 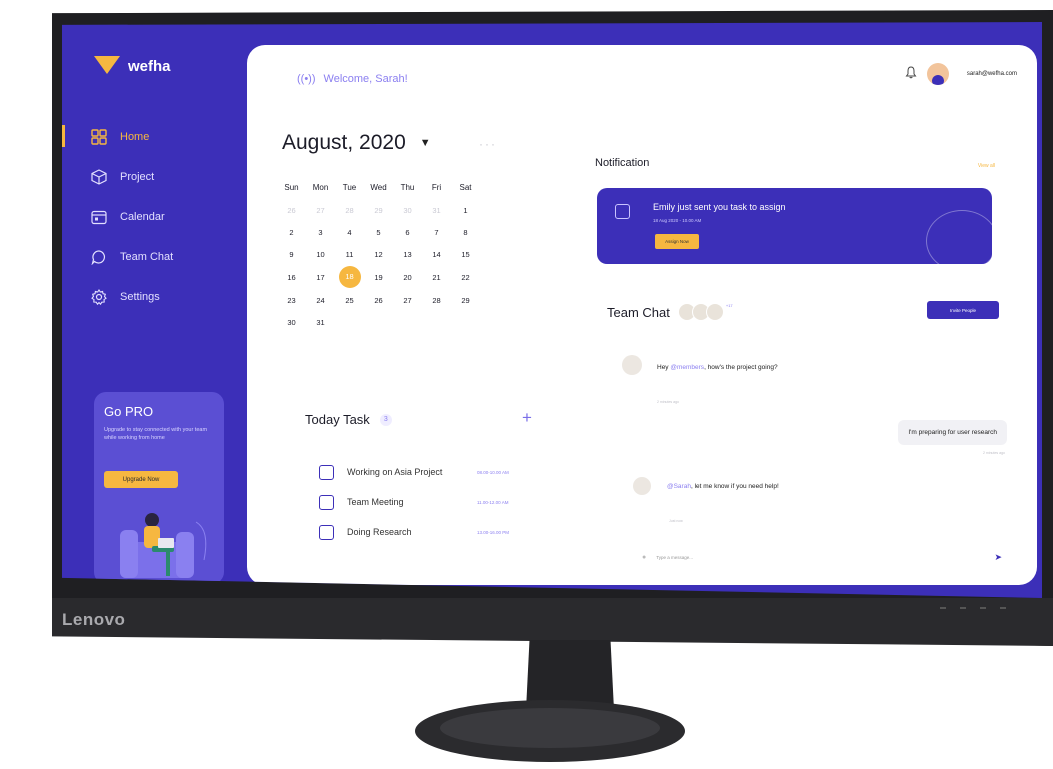 What do you see at coordinates (320, 232) in the screenshot?
I see `calendar-day: 3` at bounding box center [320, 232].